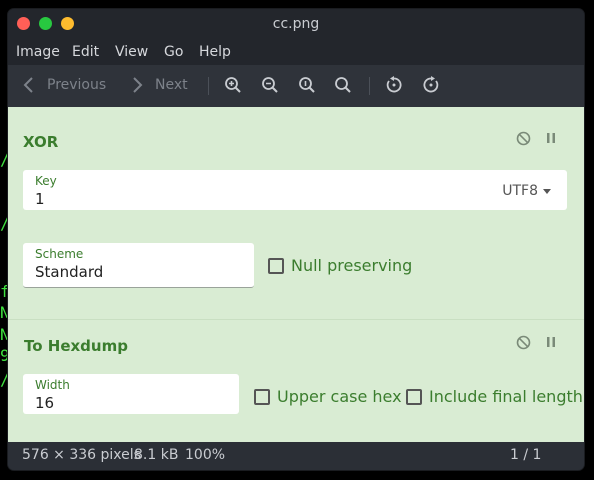  Describe the element at coordinates (45, 403) in the screenshot. I see `width-value: 16` at that location.